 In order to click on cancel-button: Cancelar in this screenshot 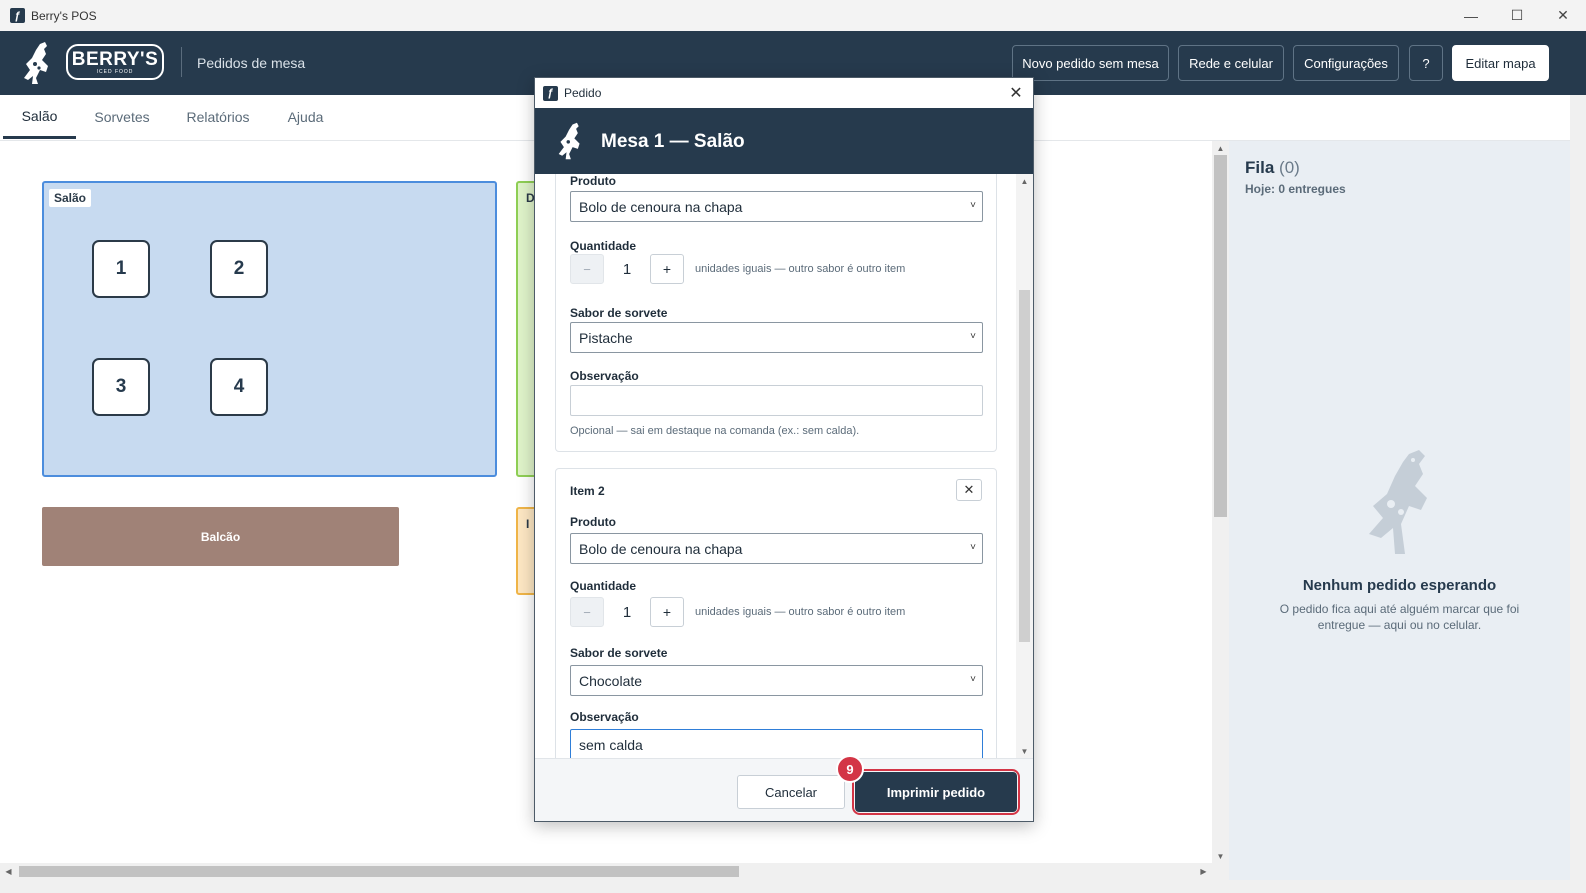, I will do `click(791, 792)`.